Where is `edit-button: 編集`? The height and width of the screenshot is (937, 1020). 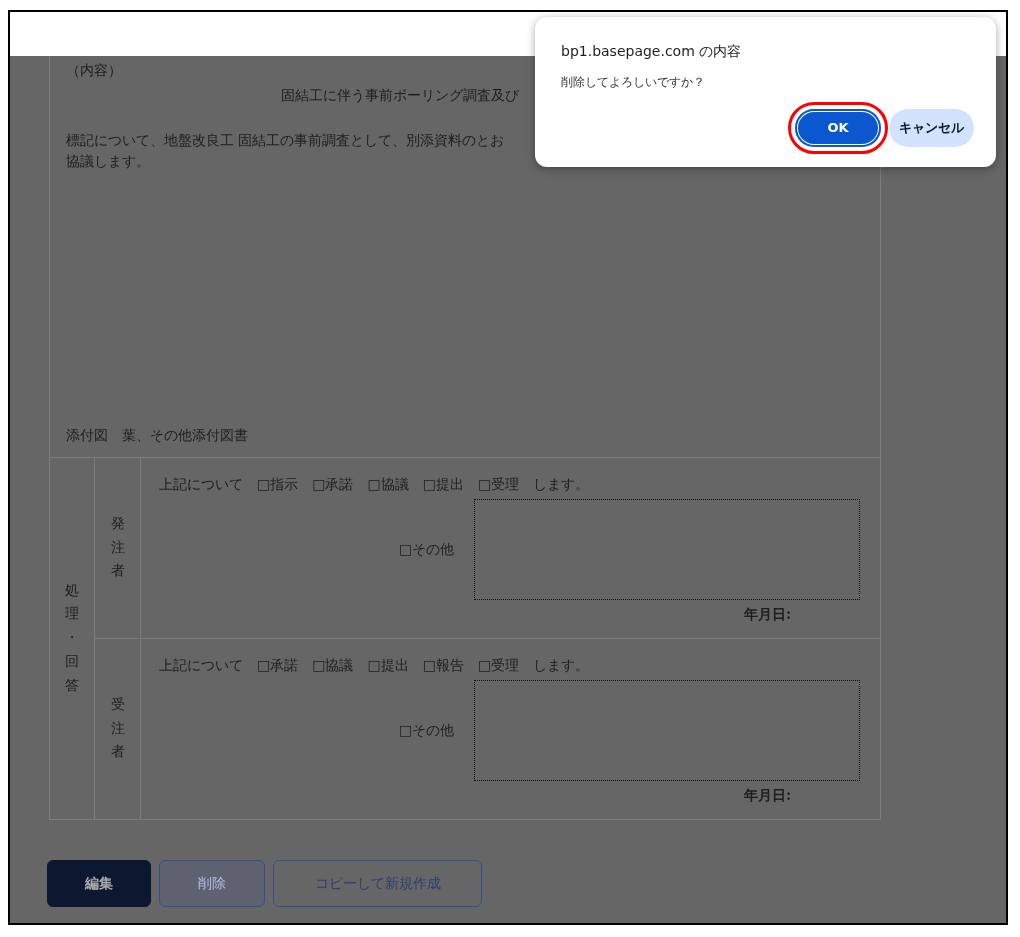
edit-button: 編集 is located at coordinates (99, 883).